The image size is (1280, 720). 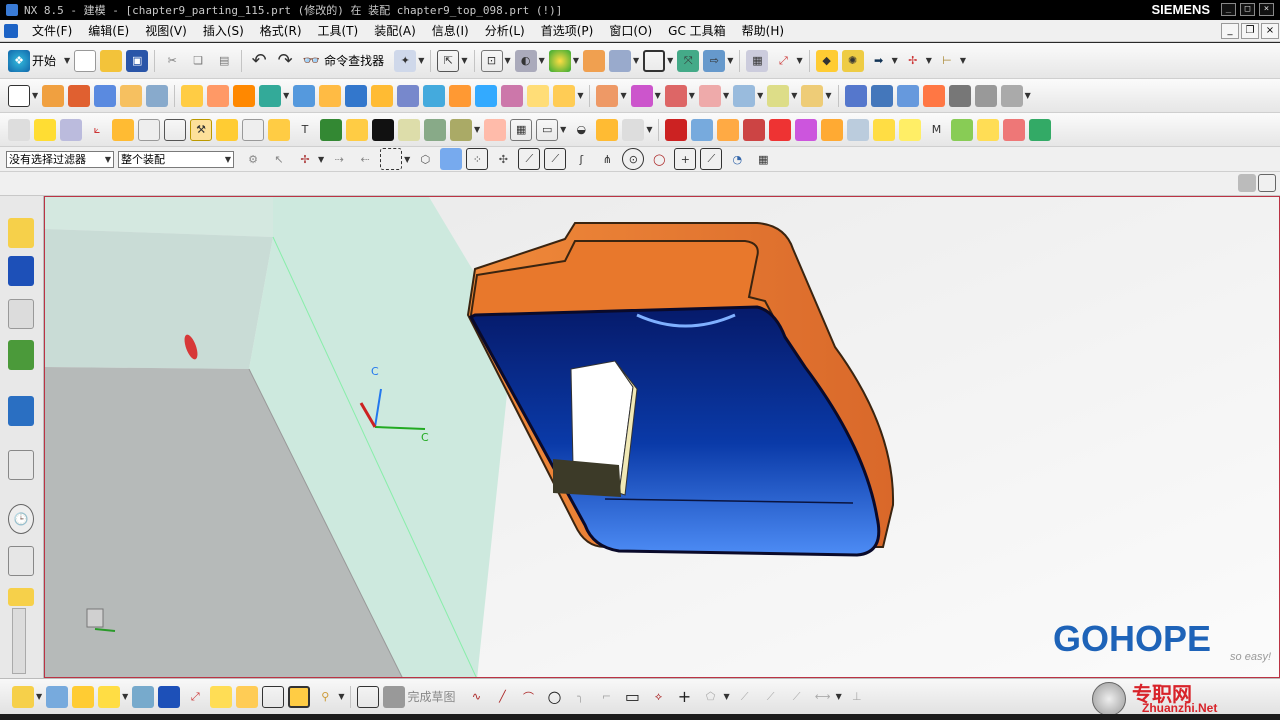 I want to click on subtract-icon, so click(x=218, y=95).